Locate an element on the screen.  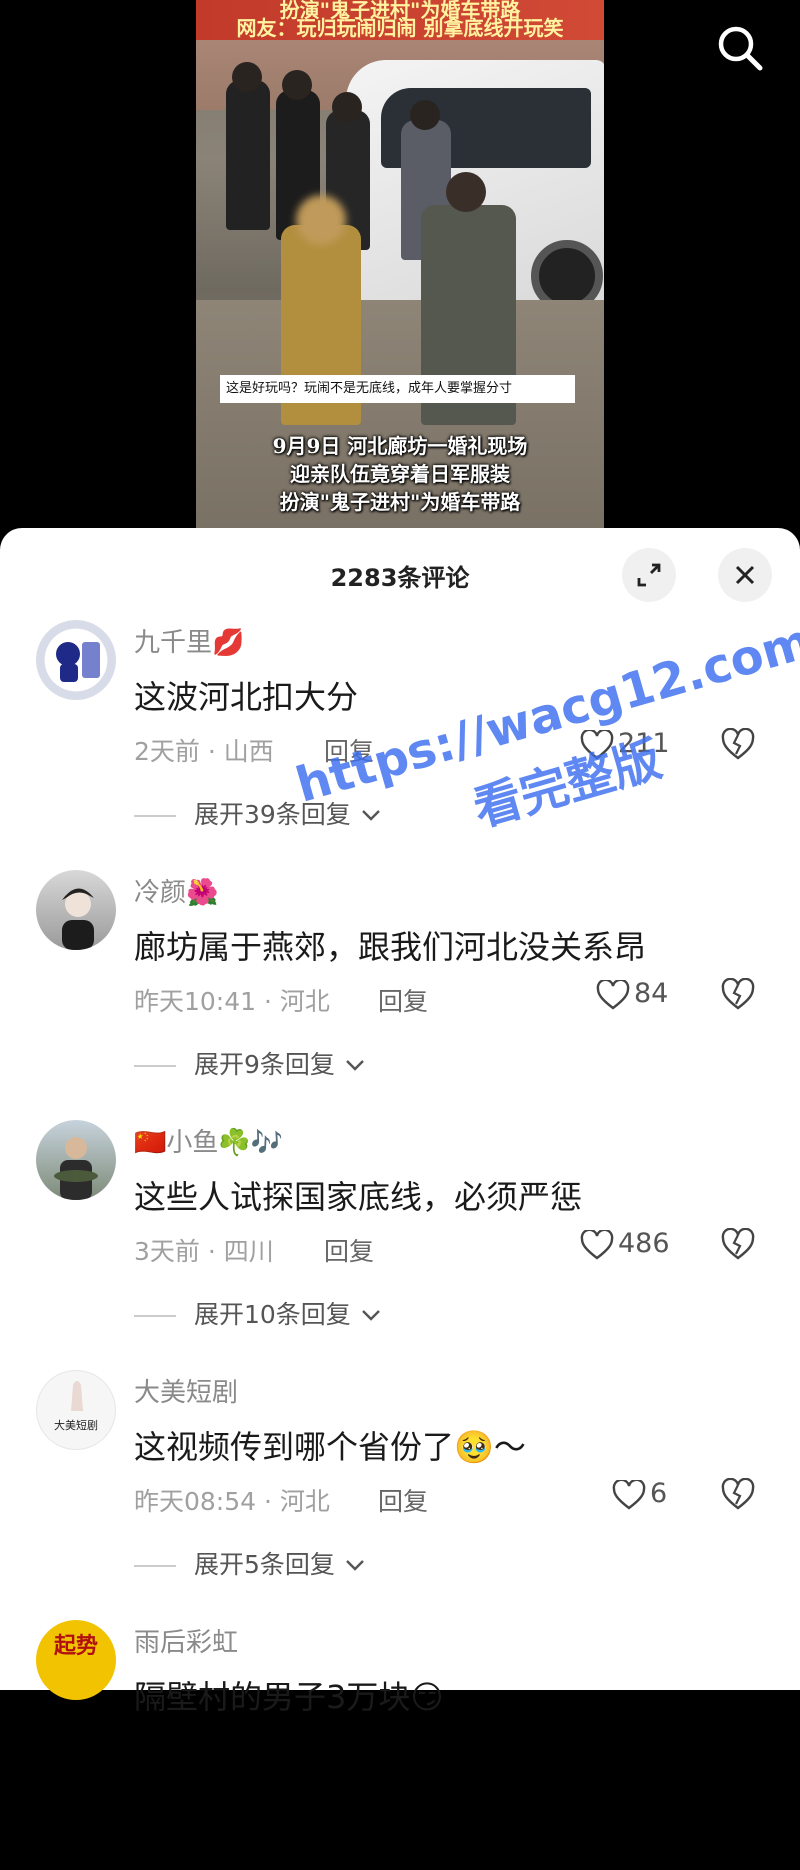
like-button: 84 is located at coordinates (632, 994).